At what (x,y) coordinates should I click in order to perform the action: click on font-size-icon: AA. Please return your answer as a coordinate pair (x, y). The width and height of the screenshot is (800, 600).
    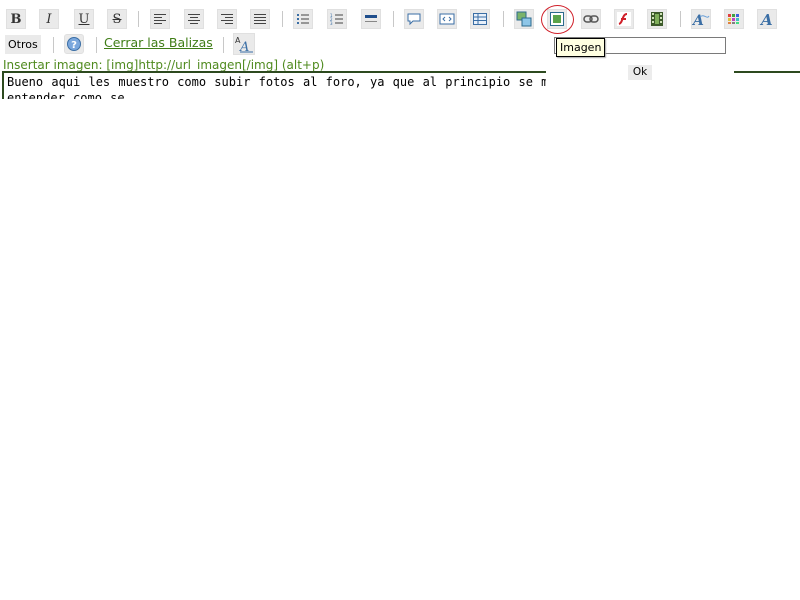
    Looking at the image, I should click on (244, 44).